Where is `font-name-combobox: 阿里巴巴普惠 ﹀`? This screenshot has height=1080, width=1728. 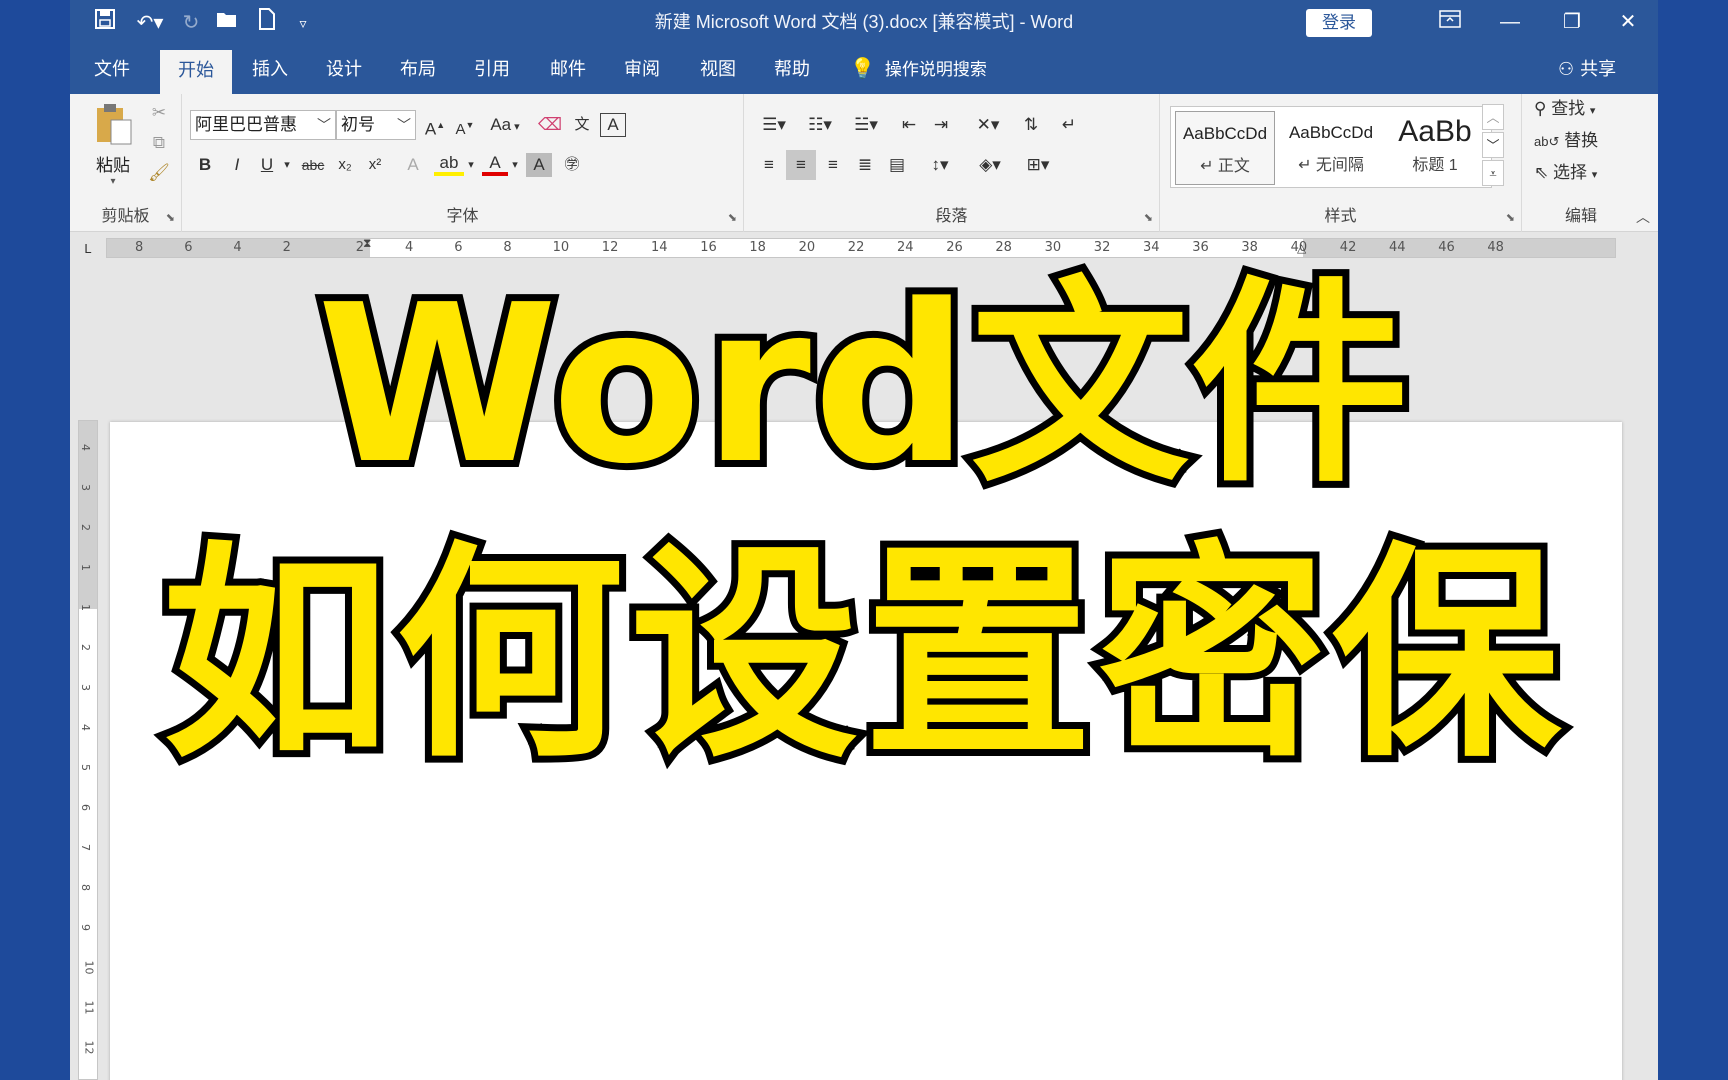 font-name-combobox: 阿里巴巴普惠 ﹀ is located at coordinates (263, 125).